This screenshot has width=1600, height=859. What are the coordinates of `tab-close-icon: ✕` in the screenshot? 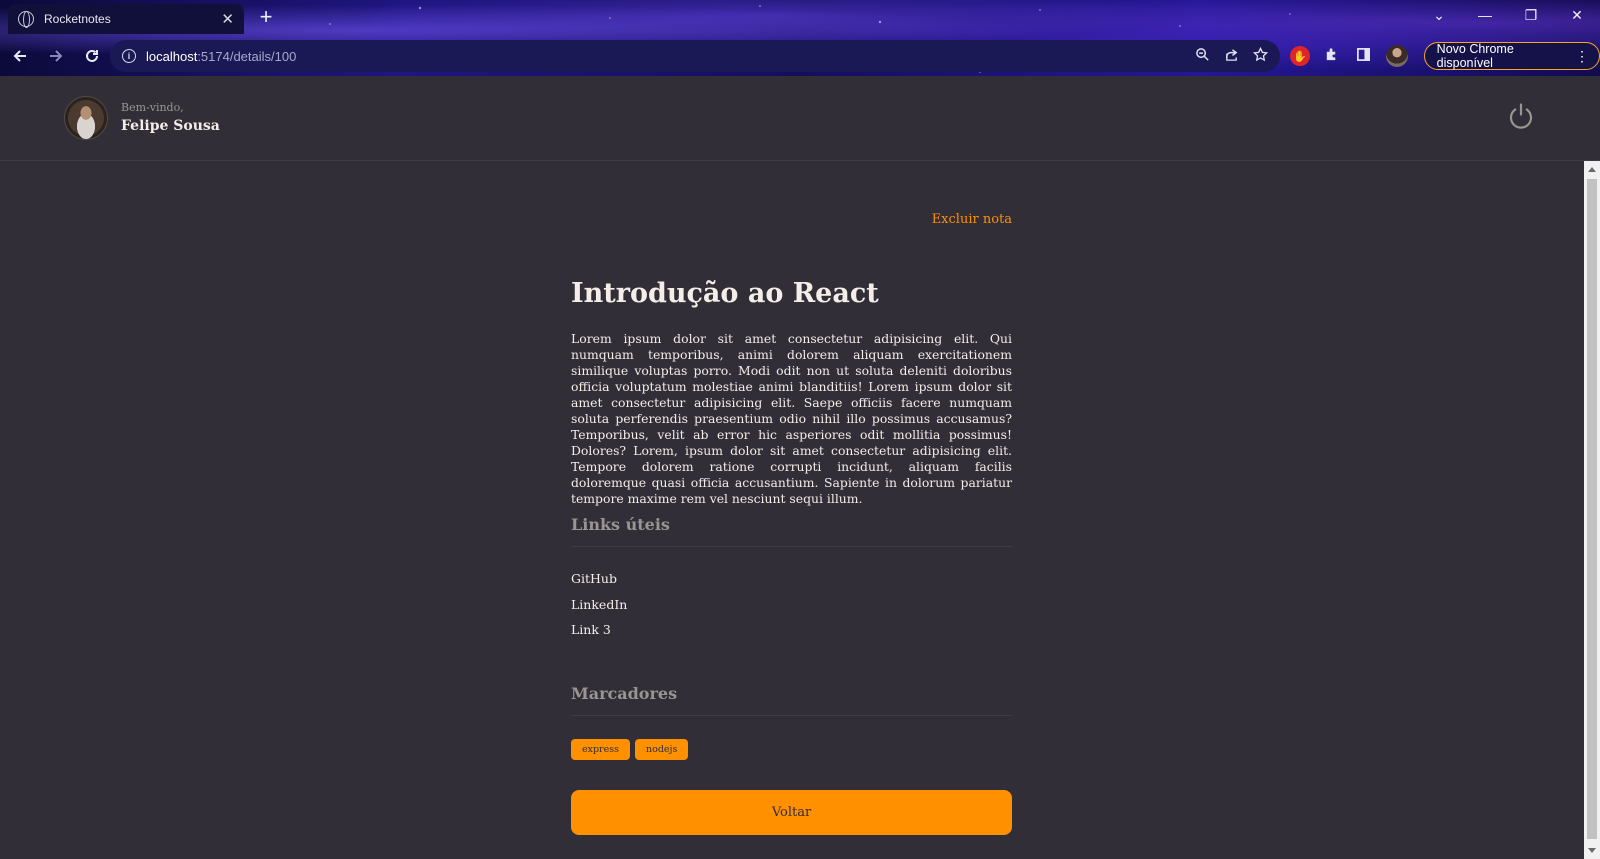 It's located at (227, 19).